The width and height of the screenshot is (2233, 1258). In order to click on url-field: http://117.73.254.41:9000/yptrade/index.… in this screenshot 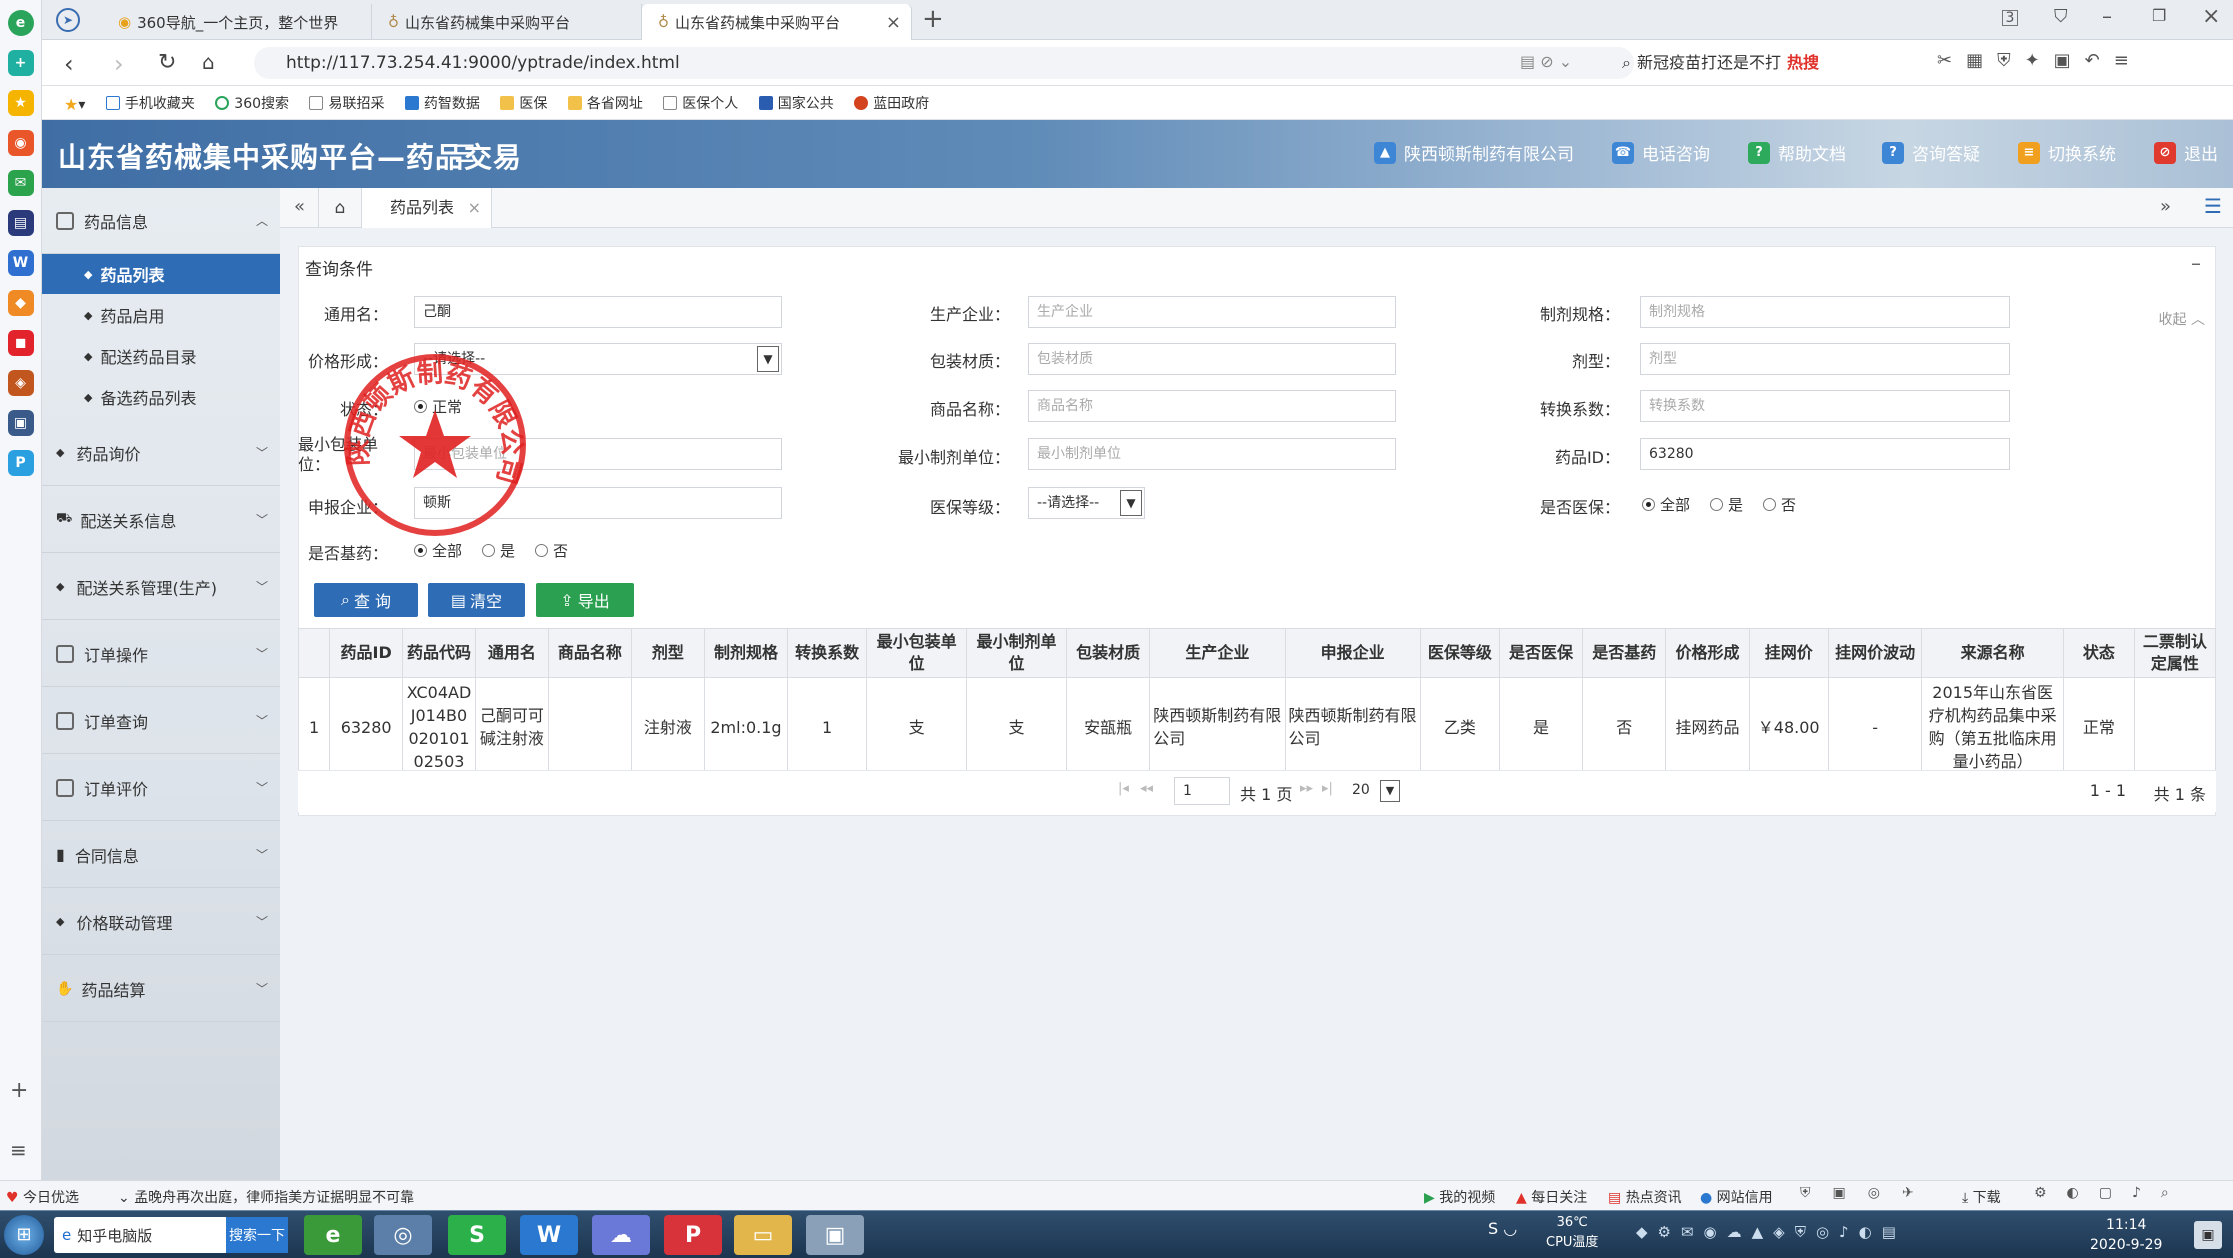, I will do `click(944, 63)`.